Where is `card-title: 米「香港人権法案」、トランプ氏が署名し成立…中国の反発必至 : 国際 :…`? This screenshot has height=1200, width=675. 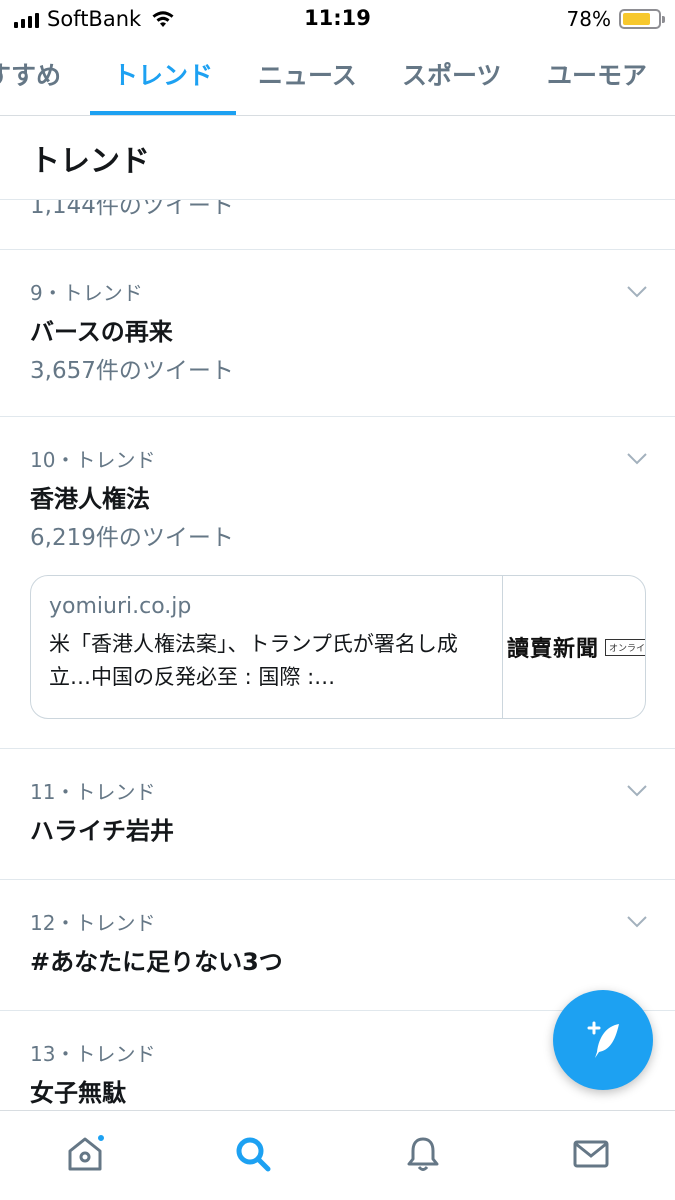 card-title: 米「香港人権法案」、トランプ氏が署名し成立…中国の反発必至 : 国際 :… is located at coordinates (253, 660).